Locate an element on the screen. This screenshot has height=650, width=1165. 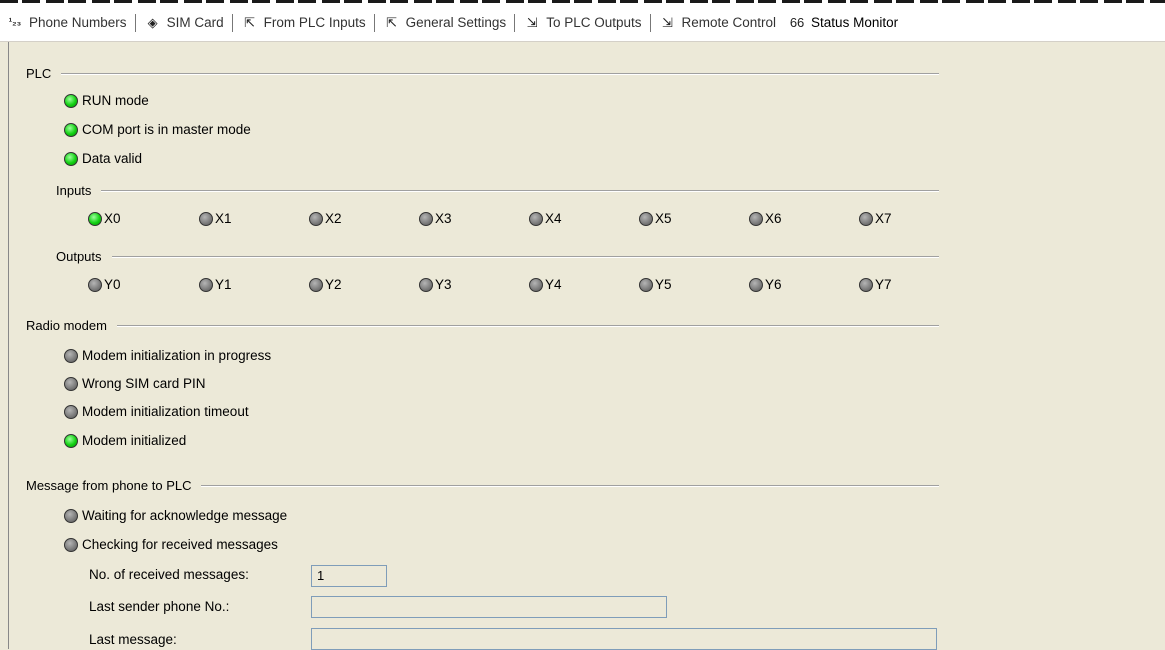
wrong-pin-label: Wrong SIM card PIN is located at coordinates (144, 383).